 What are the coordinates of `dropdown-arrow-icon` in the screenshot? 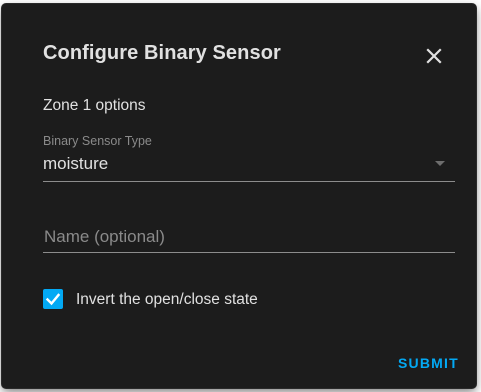 It's located at (440, 163).